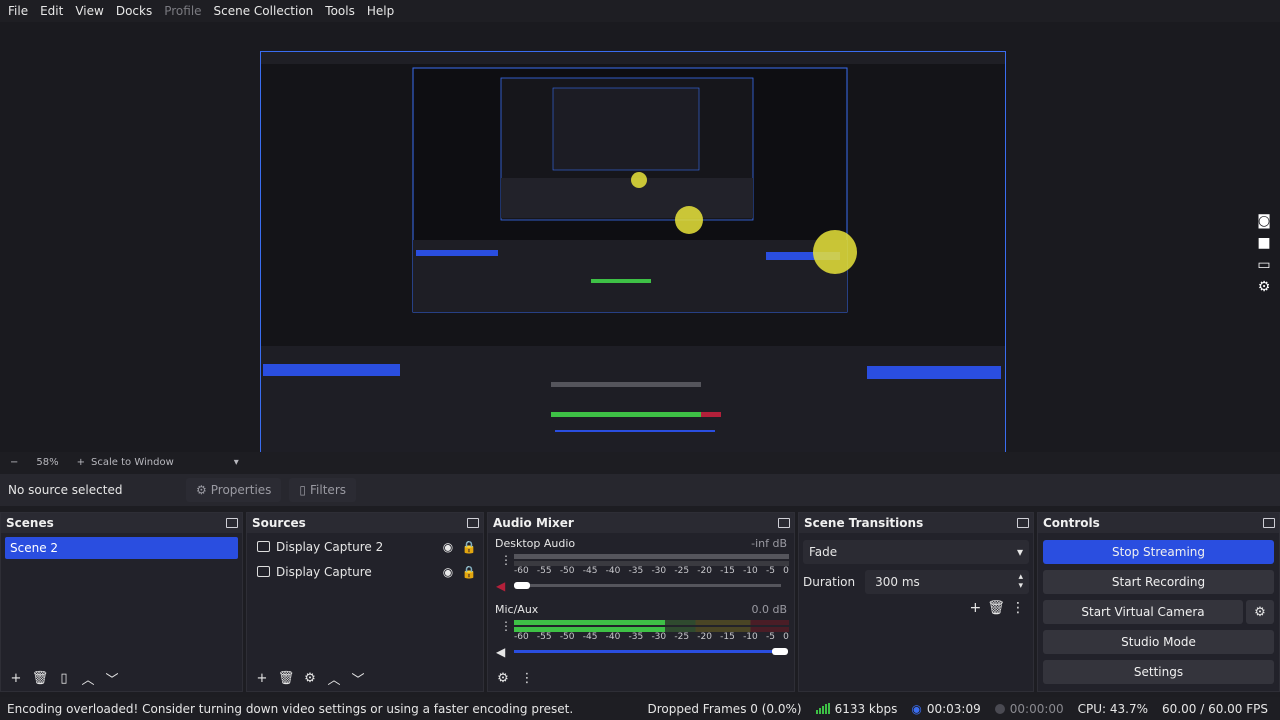  I want to click on properties-button: ⚙ Properties, so click(234, 490).